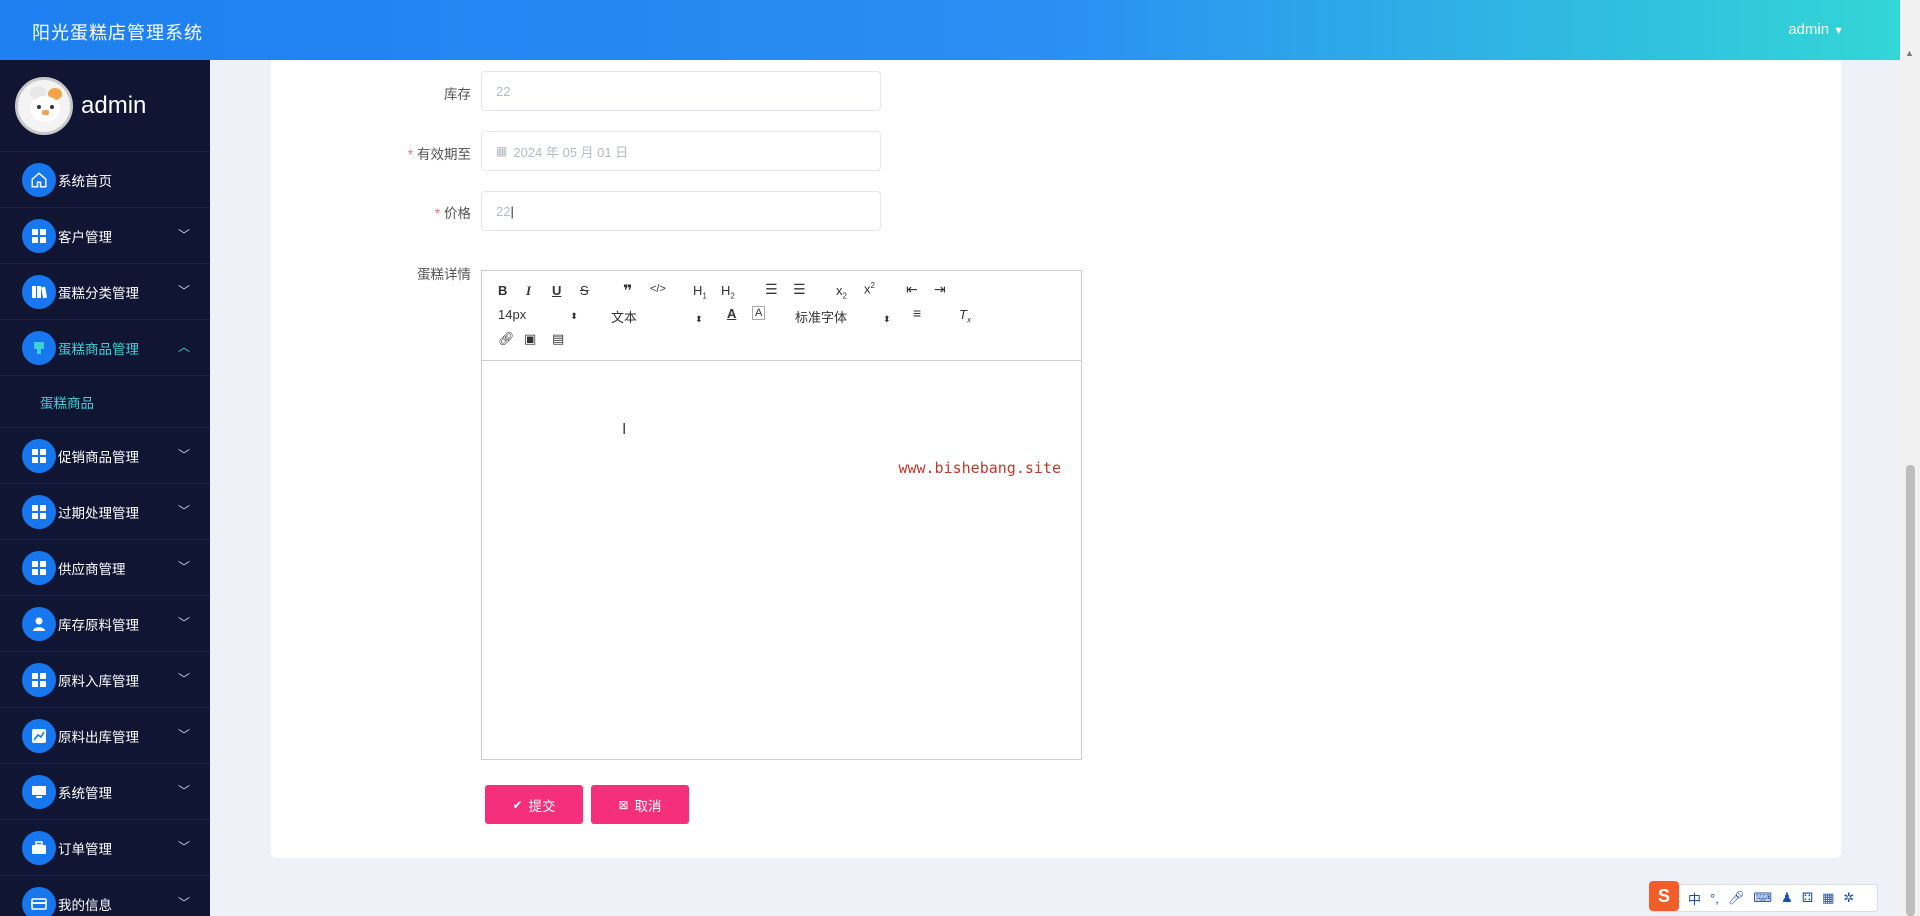 Image resolution: width=1920 pixels, height=916 pixels. What do you see at coordinates (105, 512) in the screenshot?
I see `sidebar-item-expiry: 过期处理管理 ﹀` at bounding box center [105, 512].